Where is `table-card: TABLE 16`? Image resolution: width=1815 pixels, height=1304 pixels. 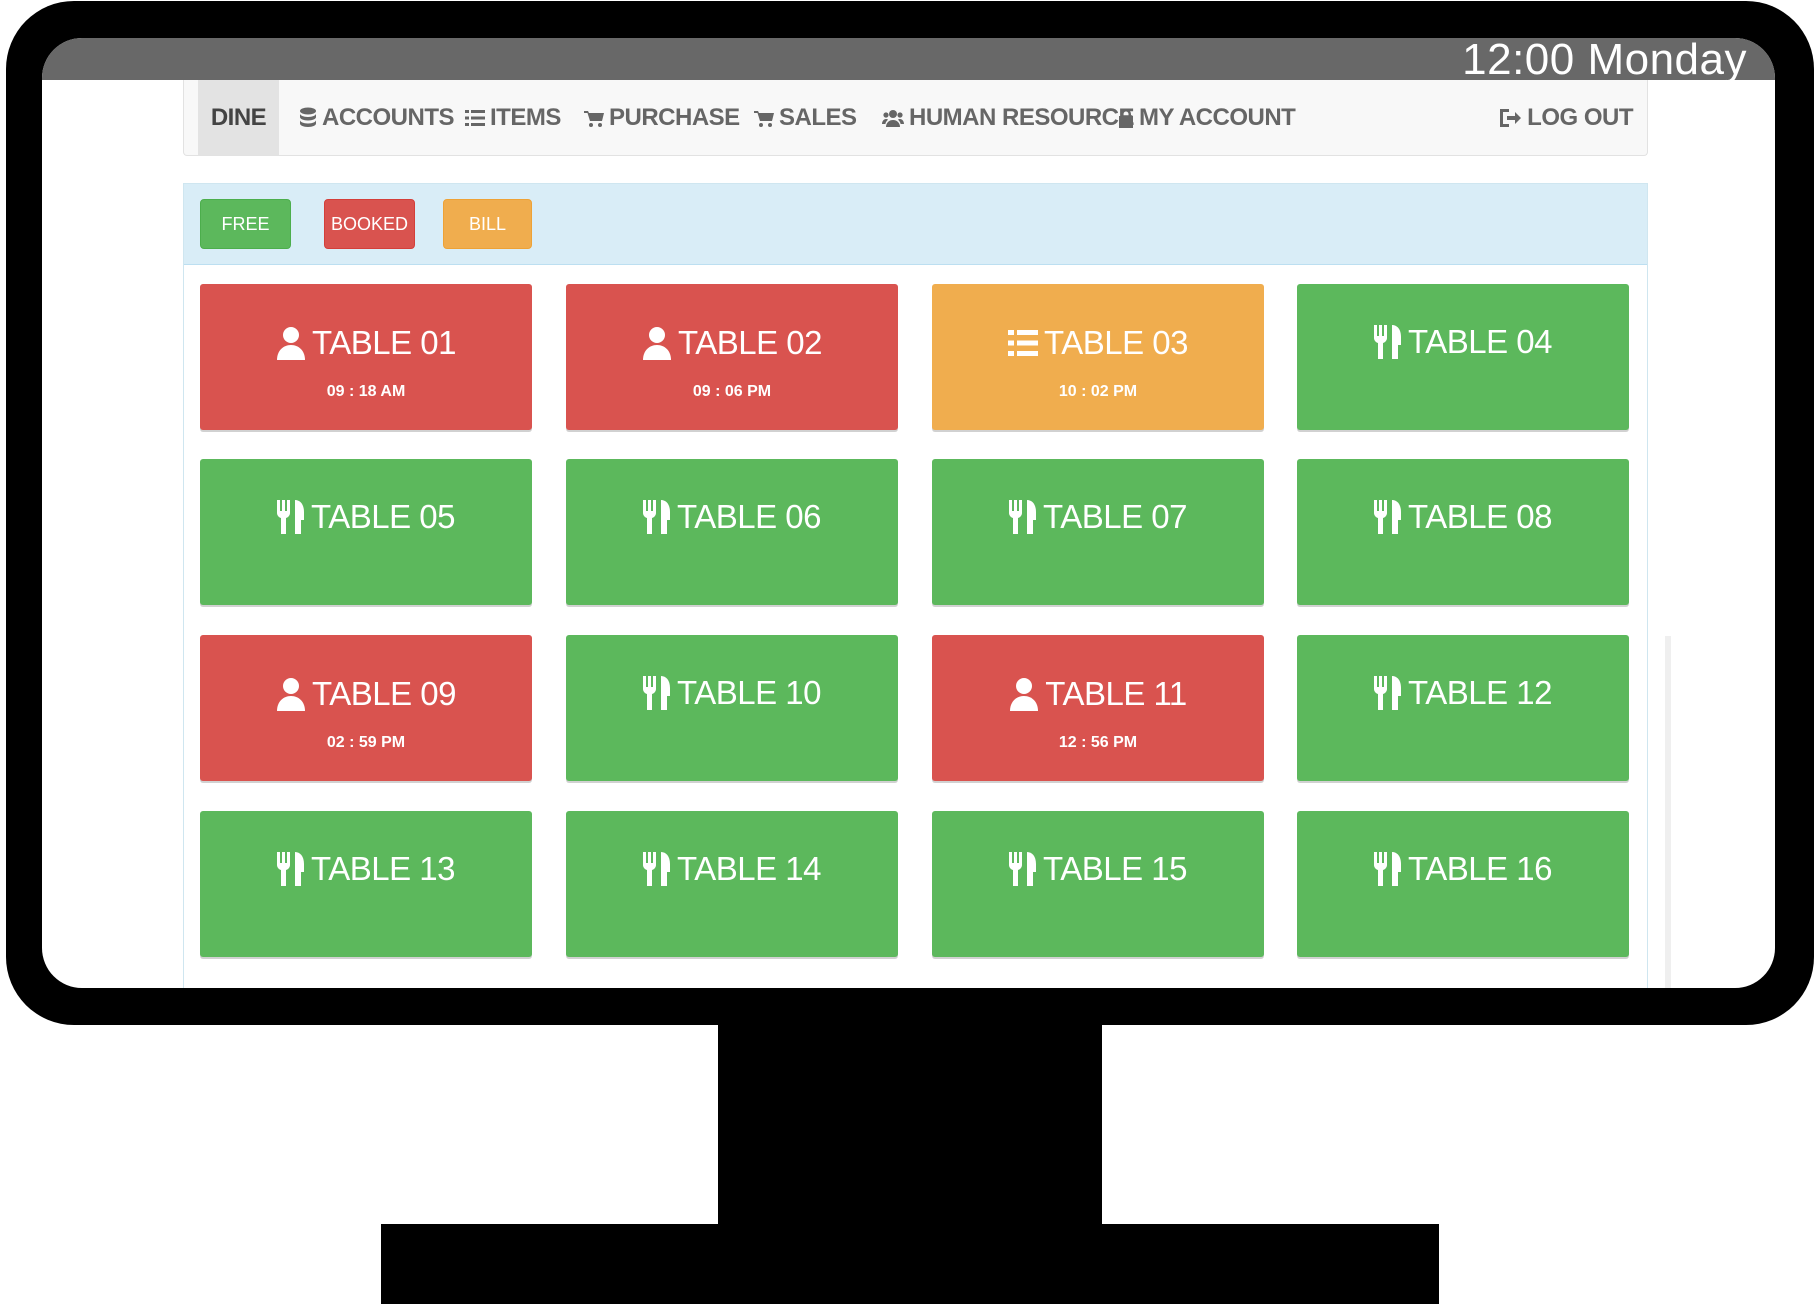
table-card: TABLE 16 is located at coordinates (1463, 884).